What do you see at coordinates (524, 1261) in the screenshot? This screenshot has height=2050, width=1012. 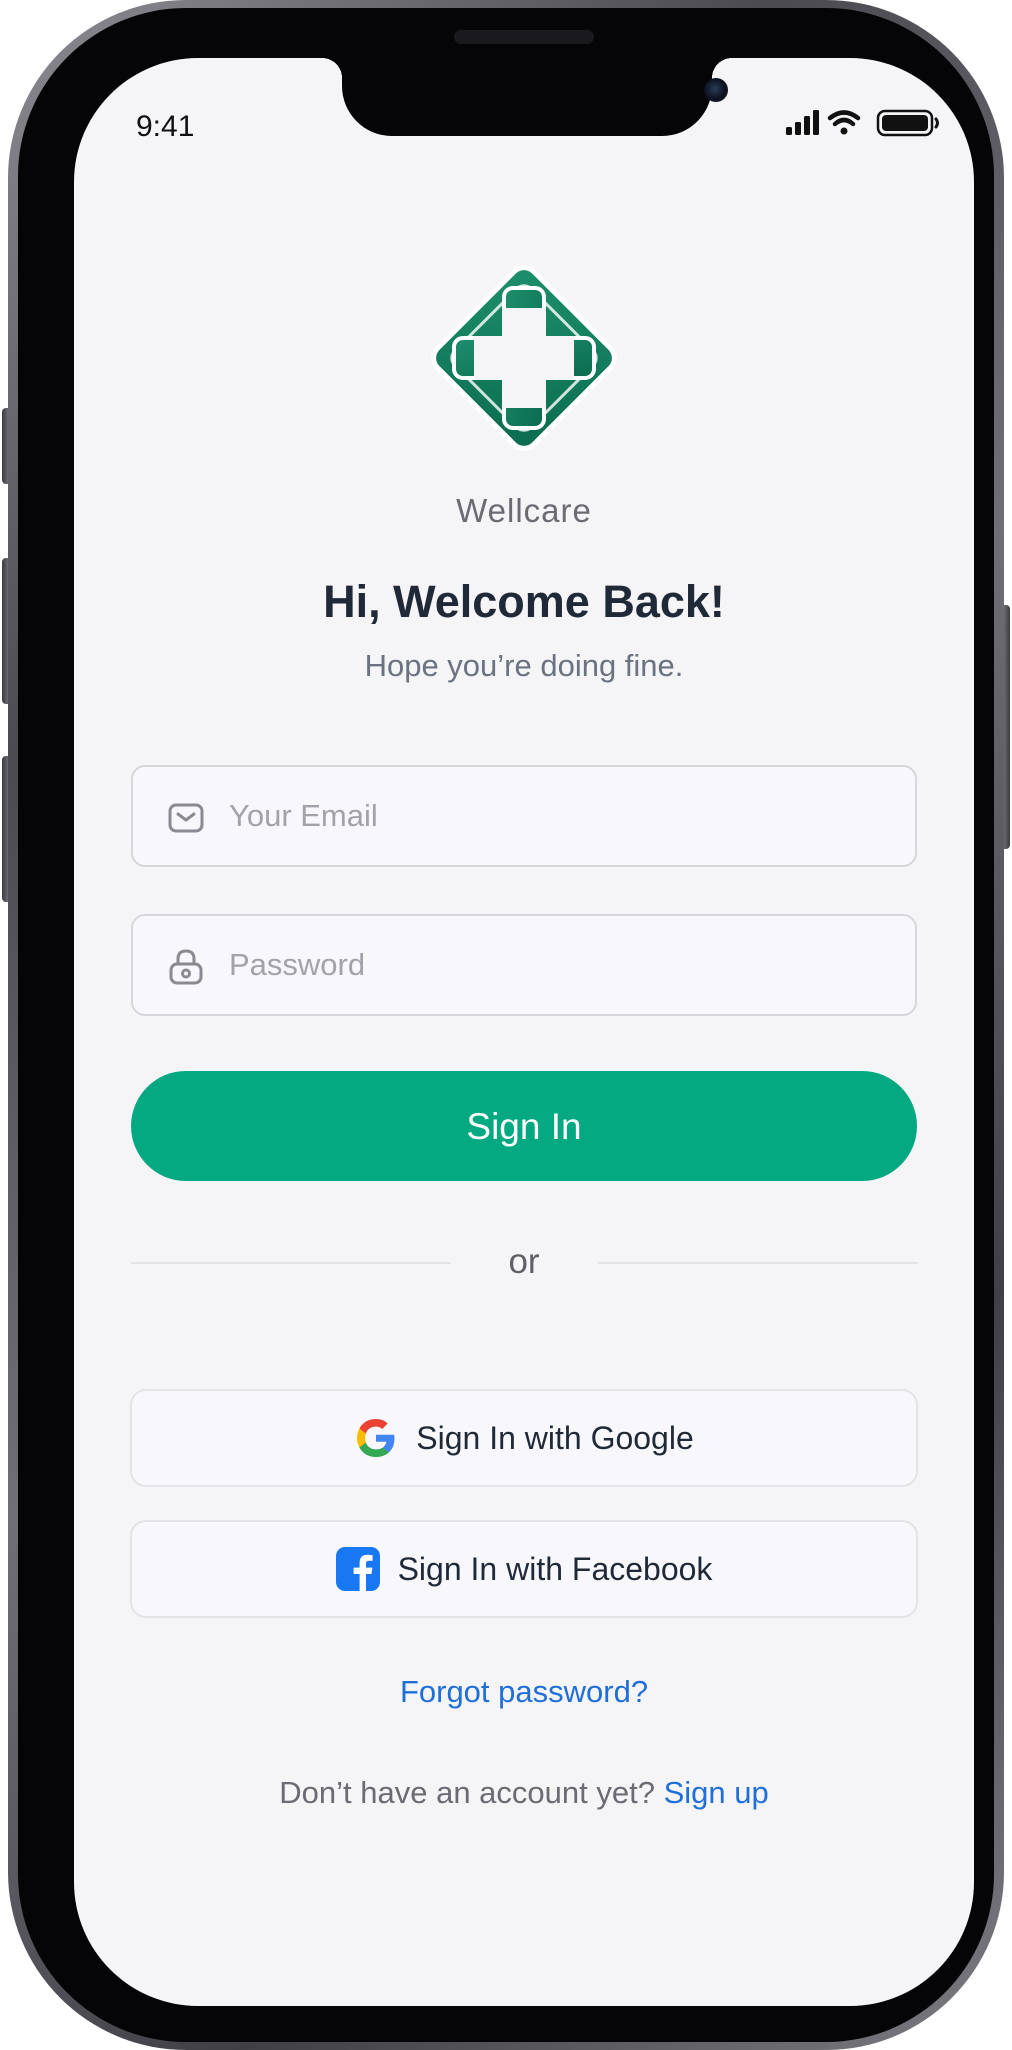 I see `divider-label: or` at bounding box center [524, 1261].